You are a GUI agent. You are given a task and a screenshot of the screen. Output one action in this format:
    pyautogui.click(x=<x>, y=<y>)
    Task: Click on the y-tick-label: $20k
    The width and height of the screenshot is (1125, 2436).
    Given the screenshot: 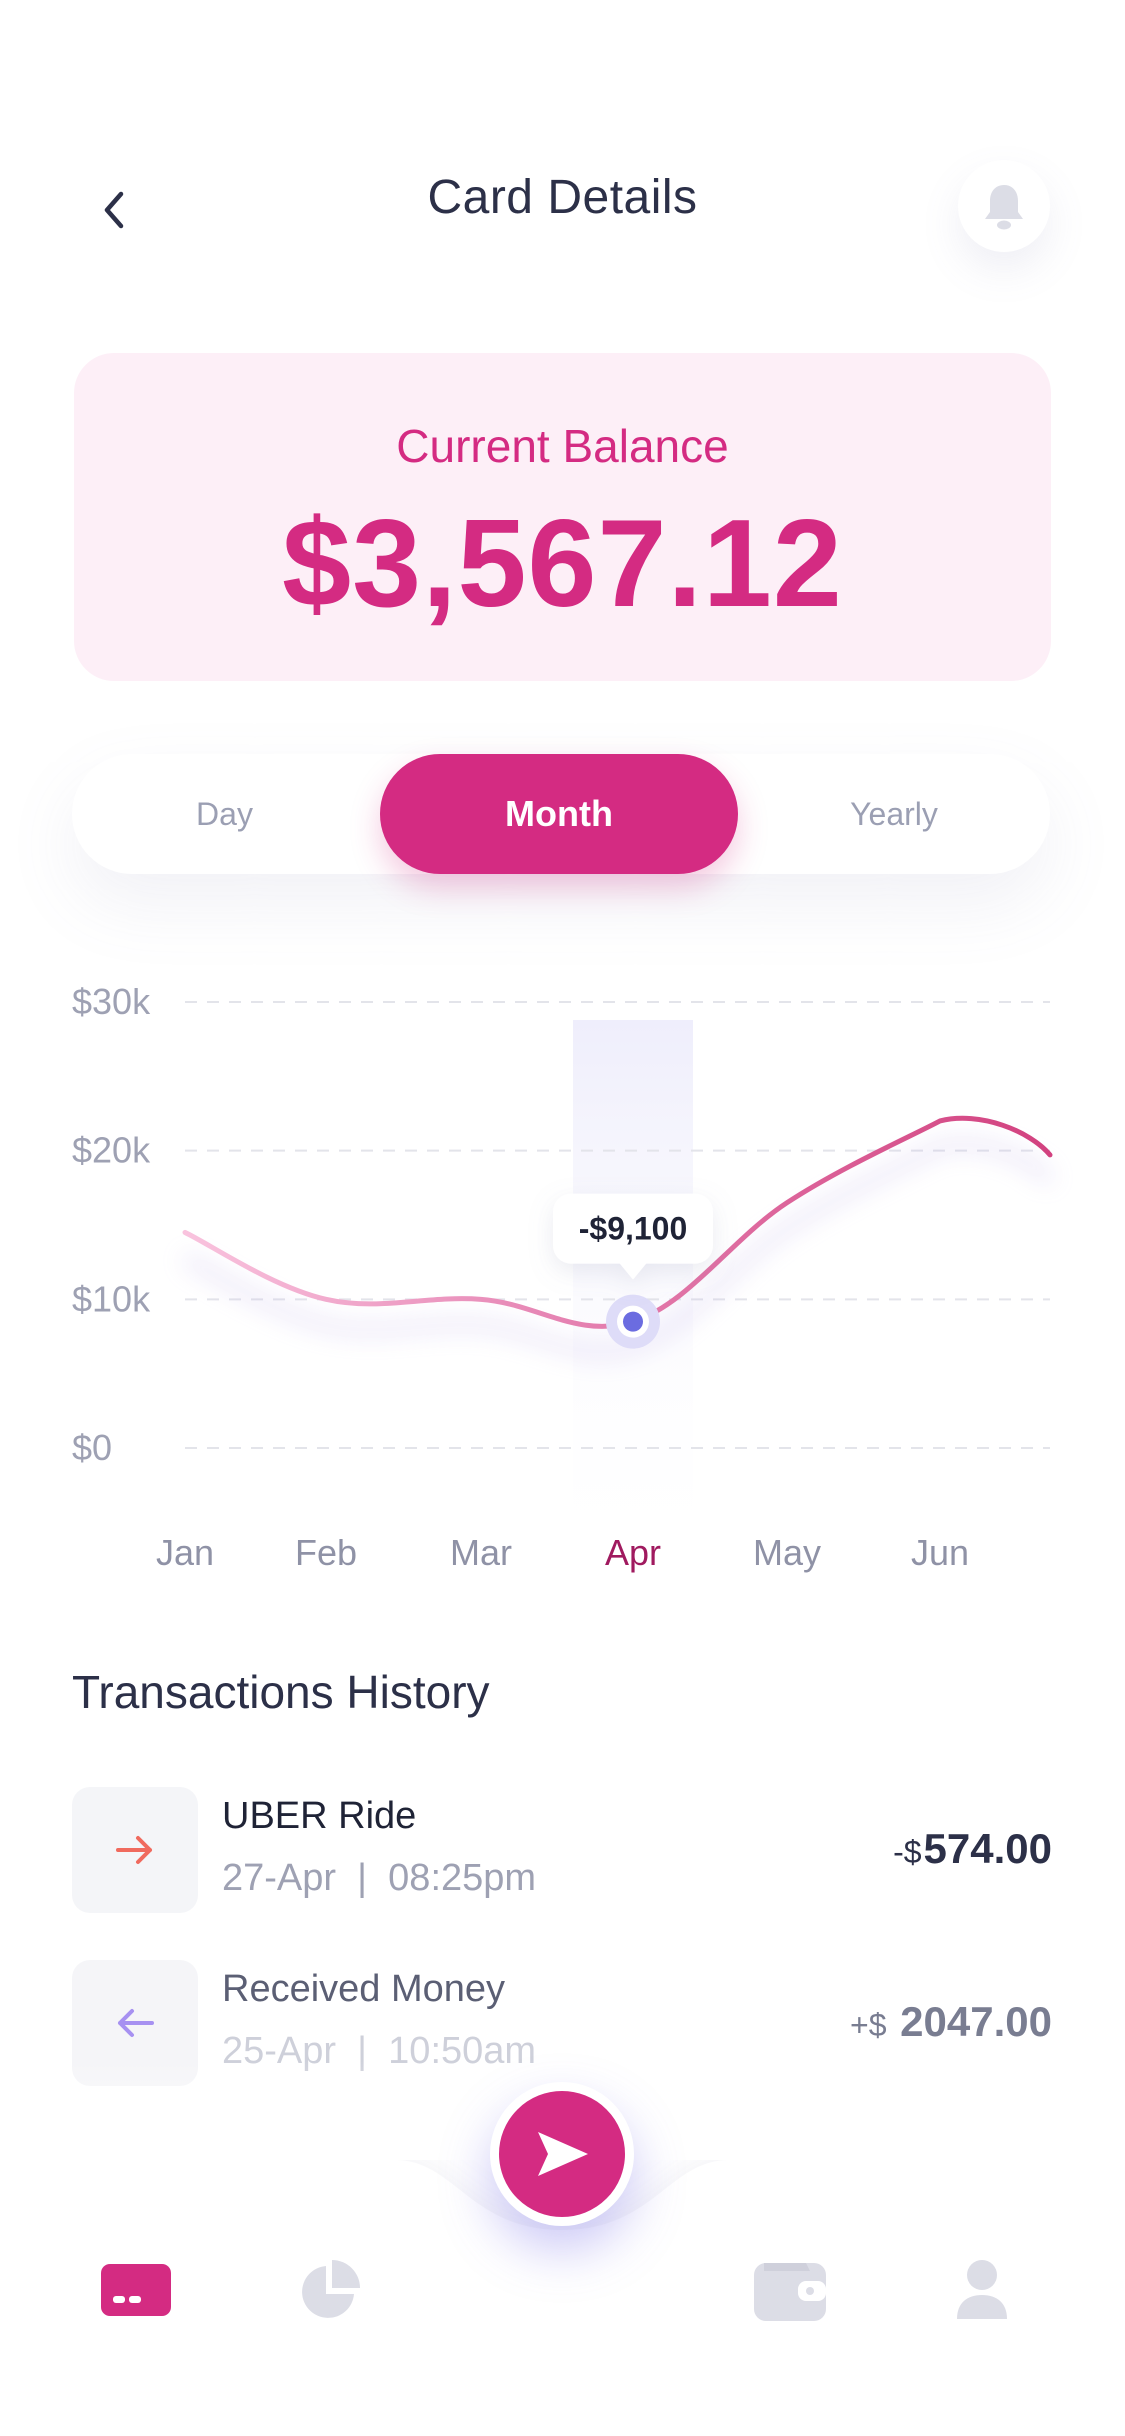 What is the action you would take?
    pyautogui.click(x=111, y=1150)
    